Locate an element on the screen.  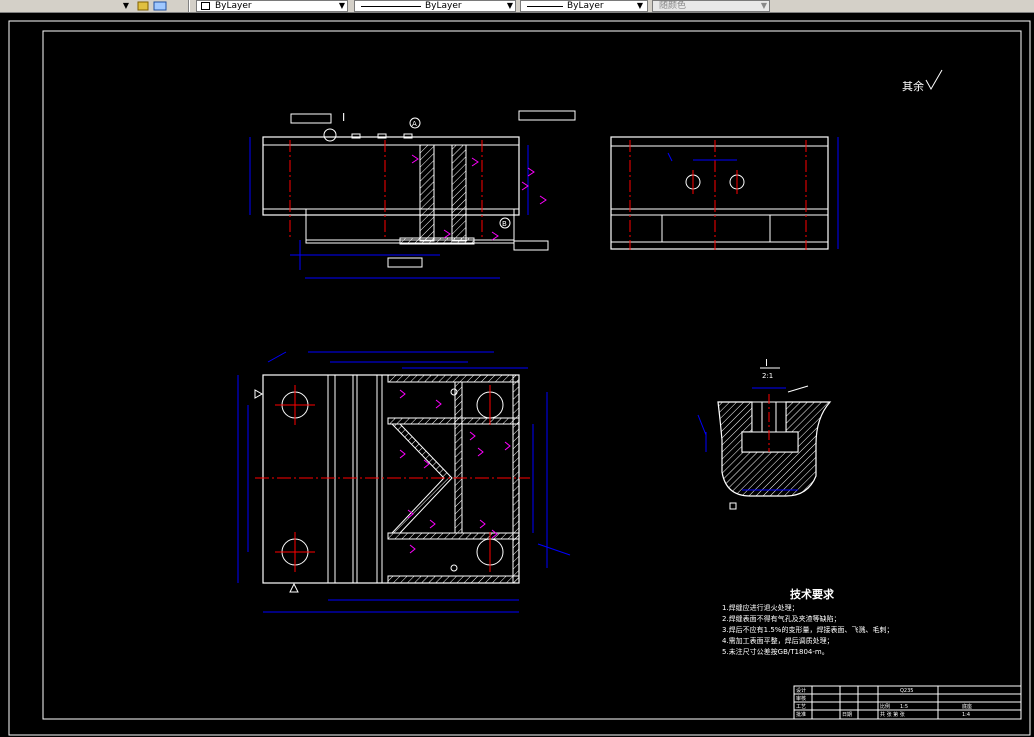
svg-text: 共 张 第 张 is located at coordinates (892, 714).